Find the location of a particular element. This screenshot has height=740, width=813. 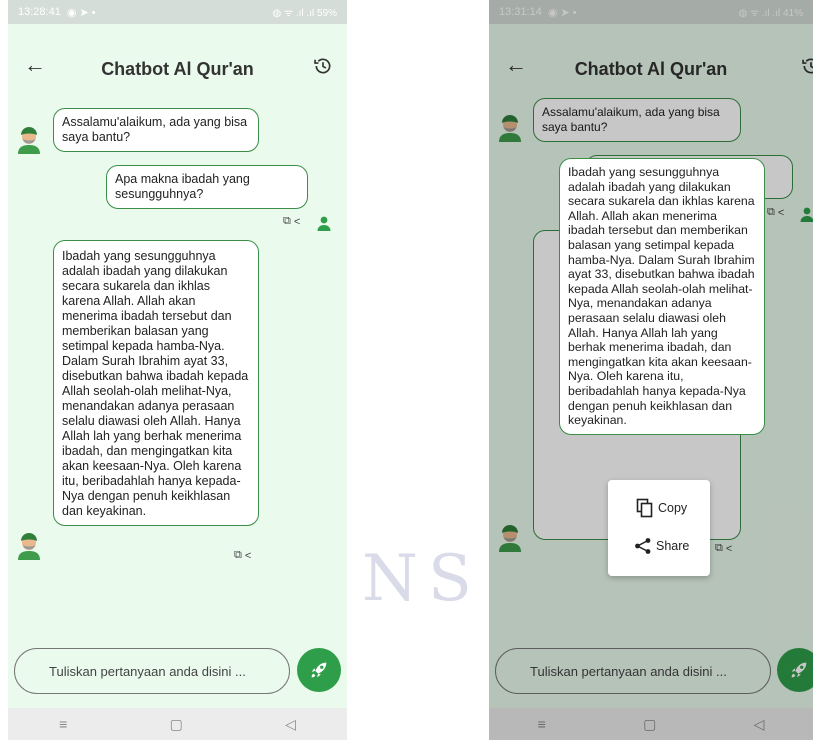

page-title: Chatbot Al Qur'an is located at coordinates (177, 68).